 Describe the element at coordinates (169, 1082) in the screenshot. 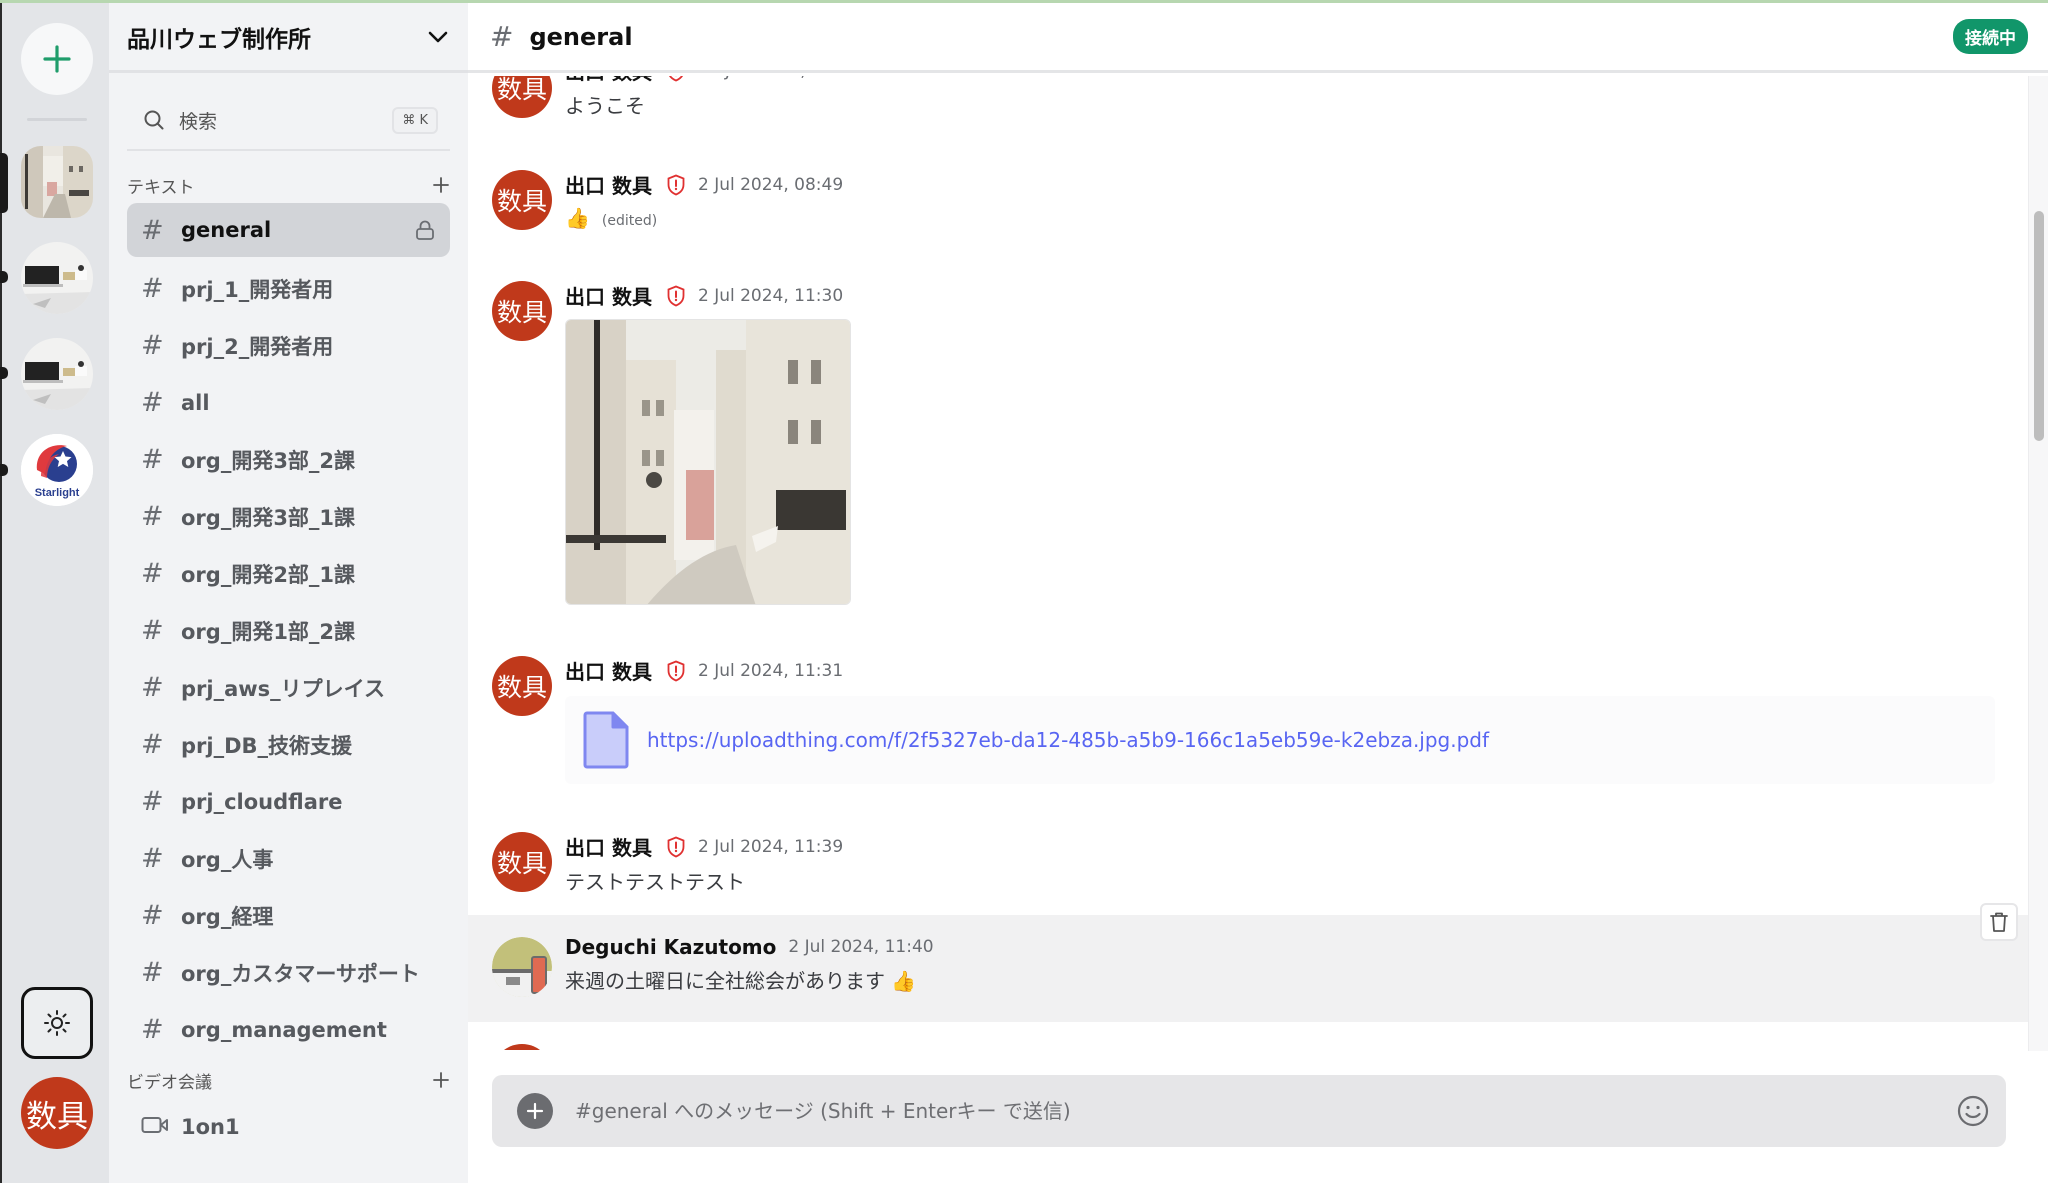

I see `section-label-video: ビデオ会議` at that location.